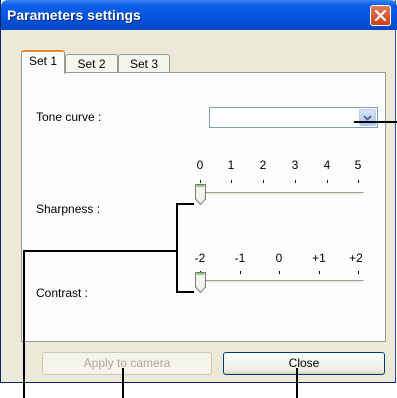  What do you see at coordinates (231, 165) in the screenshot?
I see `sharpness-tick-label: 1` at bounding box center [231, 165].